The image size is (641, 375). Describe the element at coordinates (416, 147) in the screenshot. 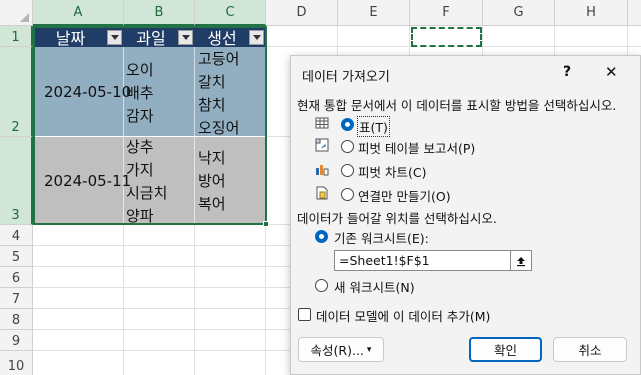

I see `option-pivot-table-label: 피벗 테이블 보고서(P)` at that location.